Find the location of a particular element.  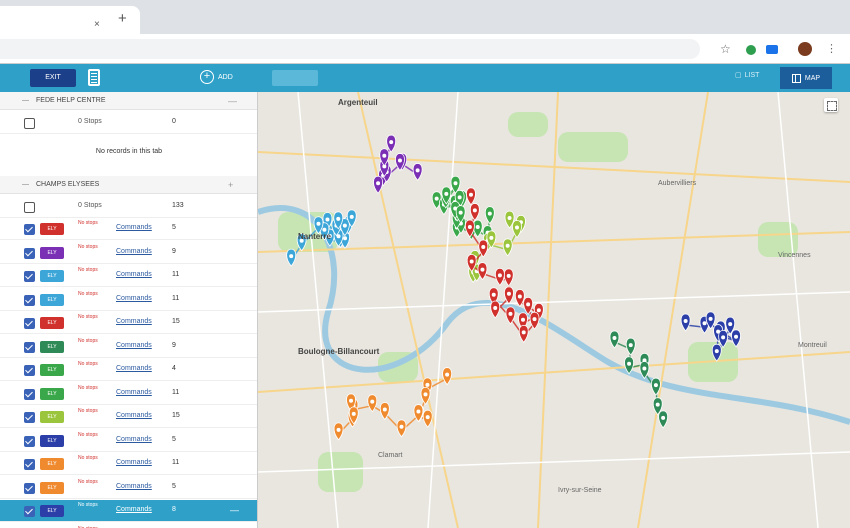

route-row: ELY No stops Commands 8 — is located at coordinates (128, 511).